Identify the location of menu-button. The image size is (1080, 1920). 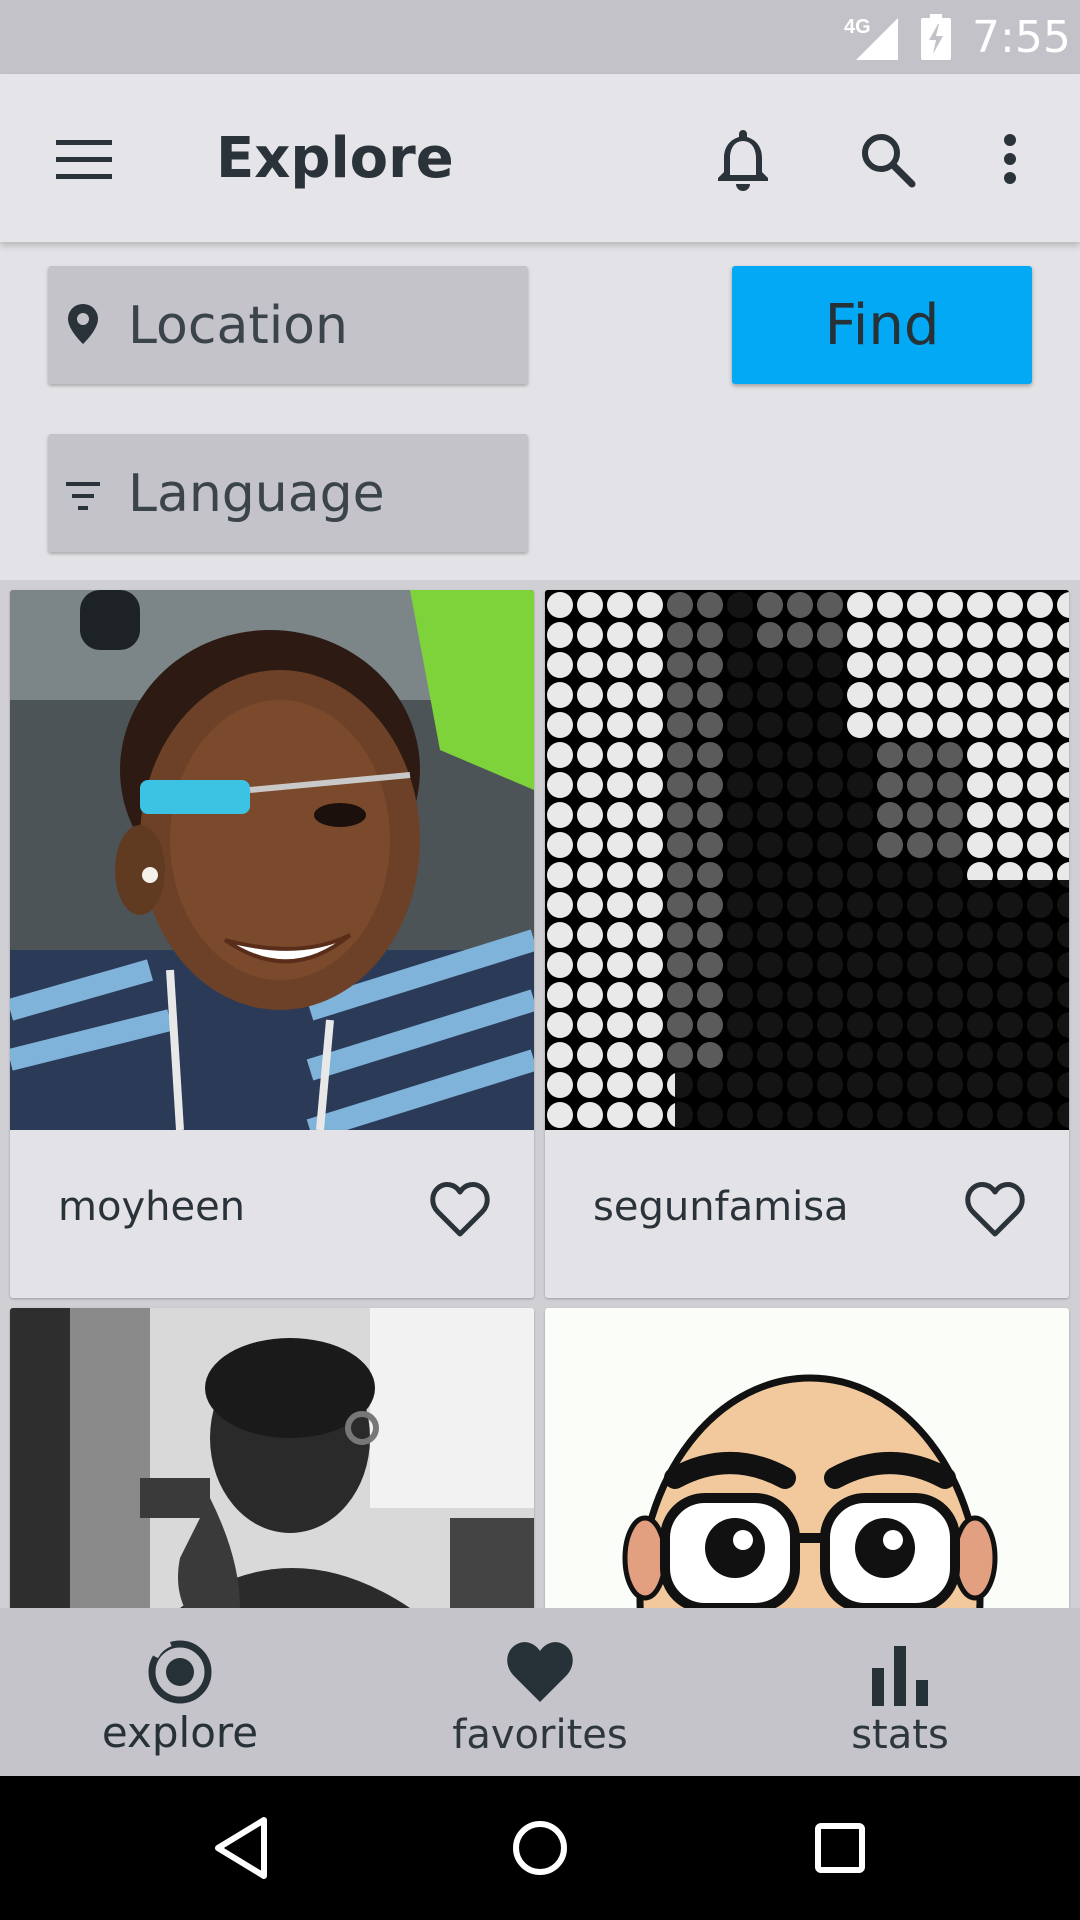
(84, 159).